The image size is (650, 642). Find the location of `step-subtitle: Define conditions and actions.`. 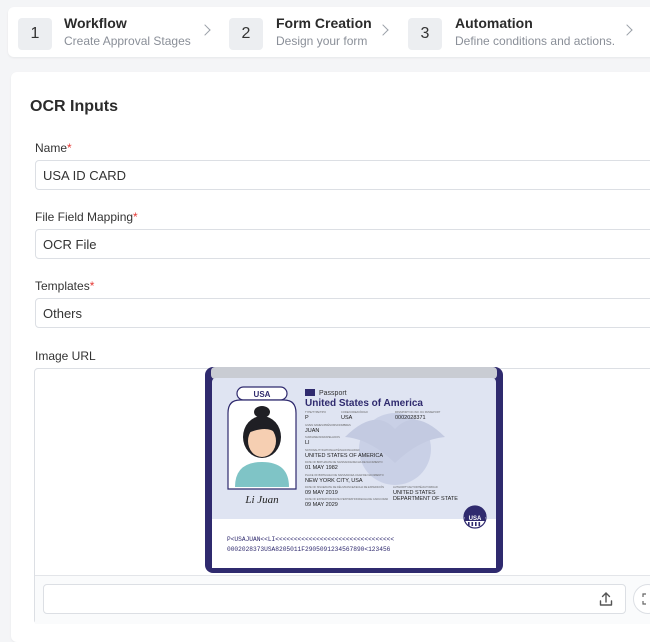

step-subtitle: Define conditions and actions. is located at coordinates (535, 41).